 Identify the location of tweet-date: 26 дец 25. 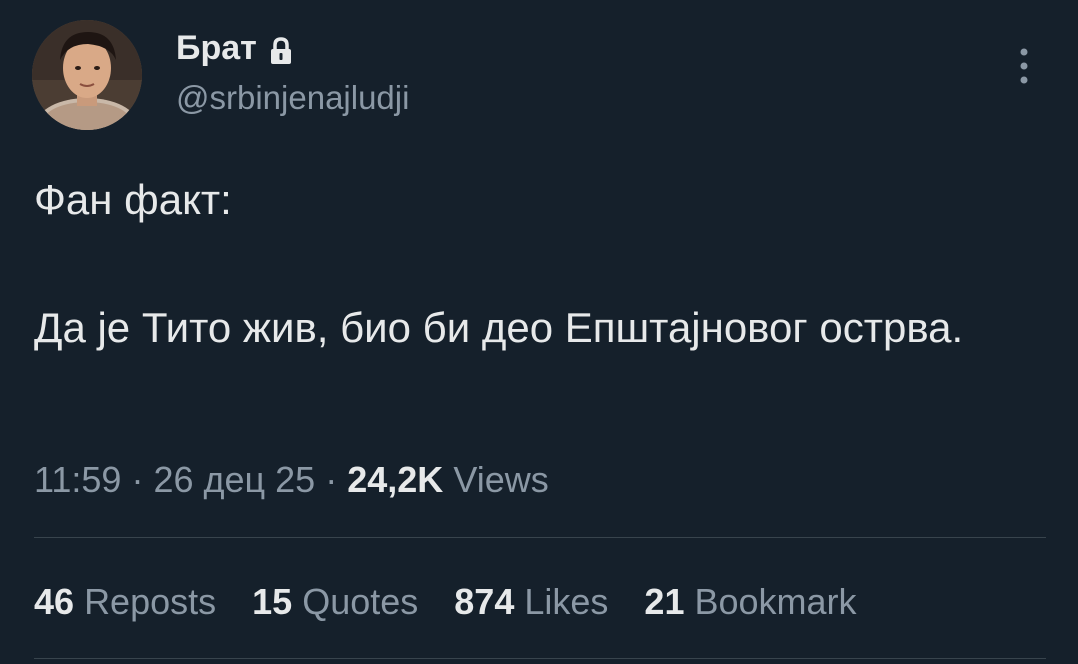
(234, 479).